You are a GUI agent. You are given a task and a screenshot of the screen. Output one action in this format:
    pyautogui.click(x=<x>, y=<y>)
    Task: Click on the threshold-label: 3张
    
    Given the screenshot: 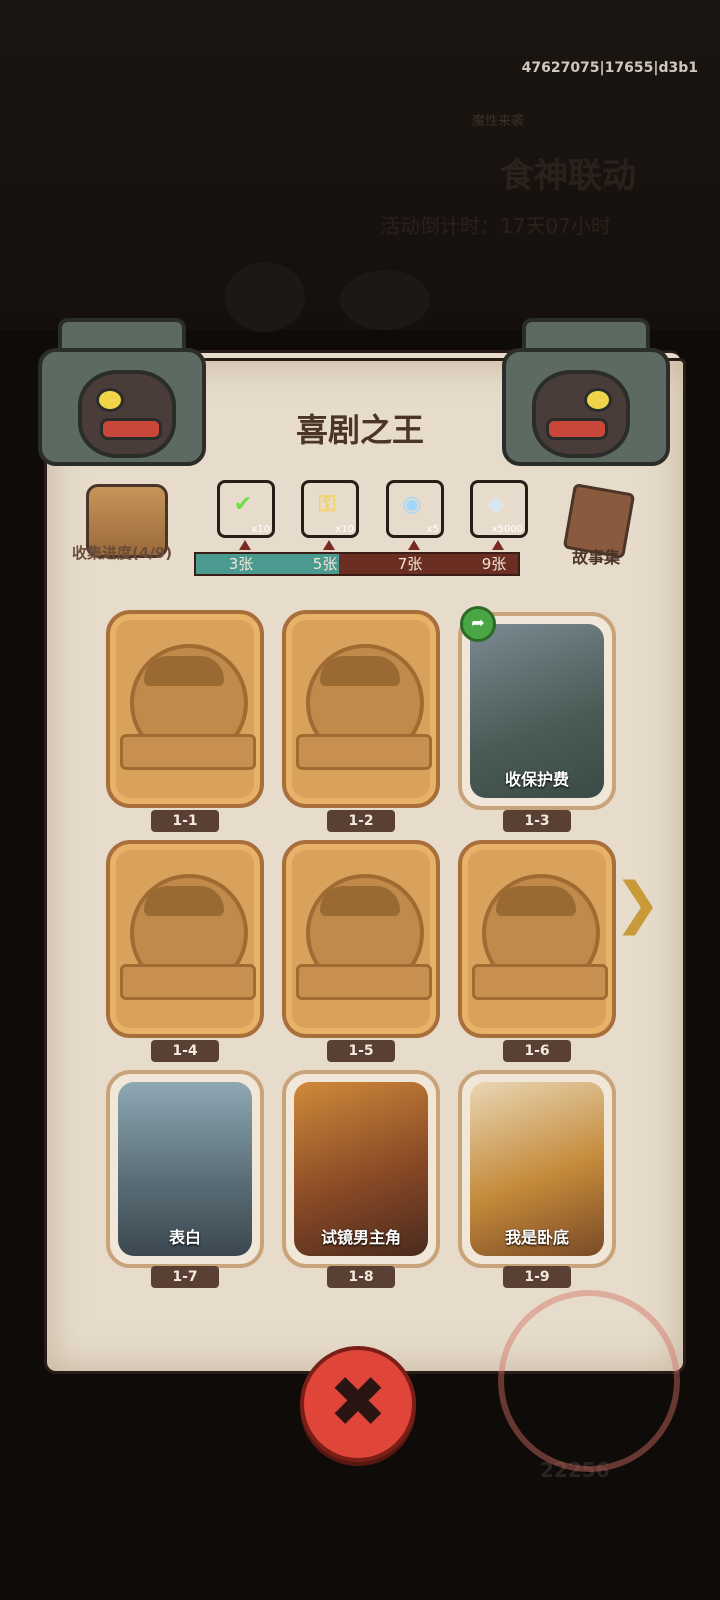 What is the action you would take?
    pyautogui.click(x=241, y=564)
    